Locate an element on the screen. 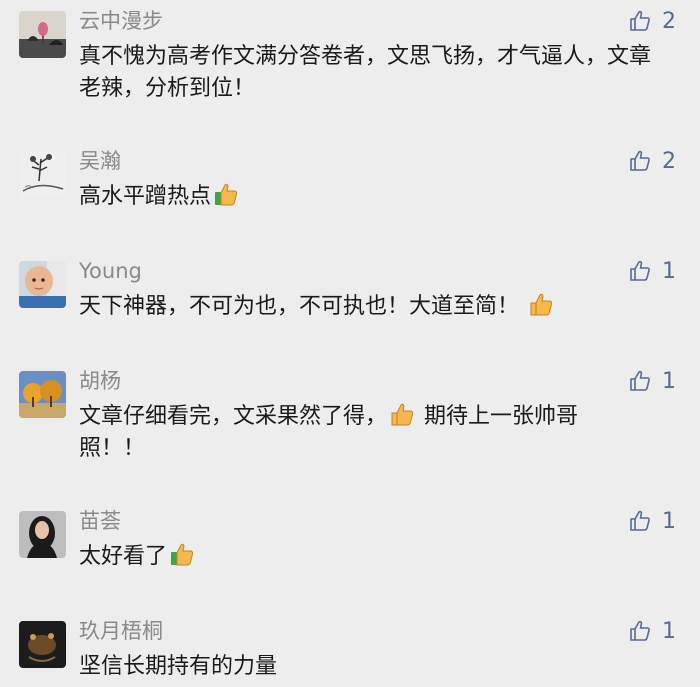  comment-author: 吴瀚 is located at coordinates (100, 161).